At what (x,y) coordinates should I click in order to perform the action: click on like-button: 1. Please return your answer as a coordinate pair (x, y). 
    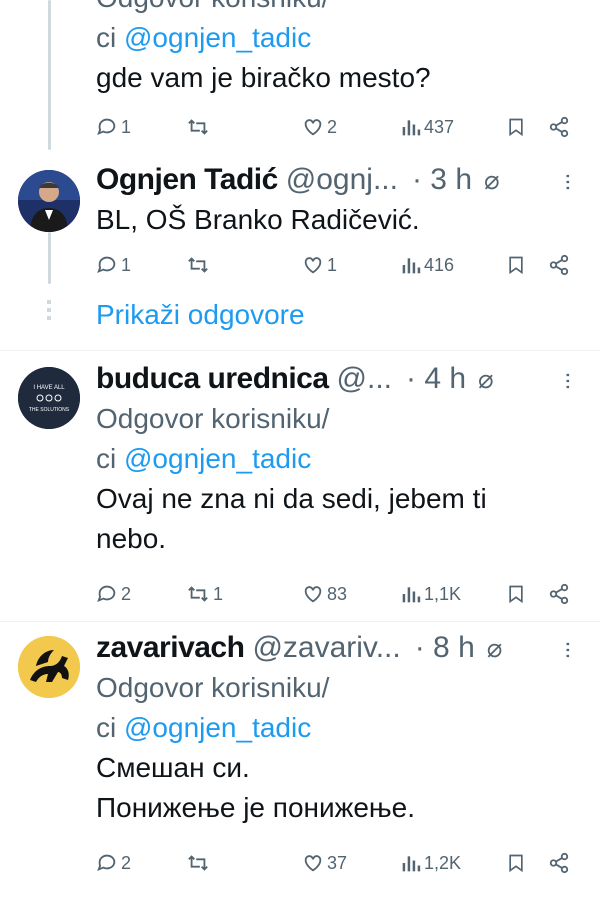
    Looking at the image, I should click on (319, 265).